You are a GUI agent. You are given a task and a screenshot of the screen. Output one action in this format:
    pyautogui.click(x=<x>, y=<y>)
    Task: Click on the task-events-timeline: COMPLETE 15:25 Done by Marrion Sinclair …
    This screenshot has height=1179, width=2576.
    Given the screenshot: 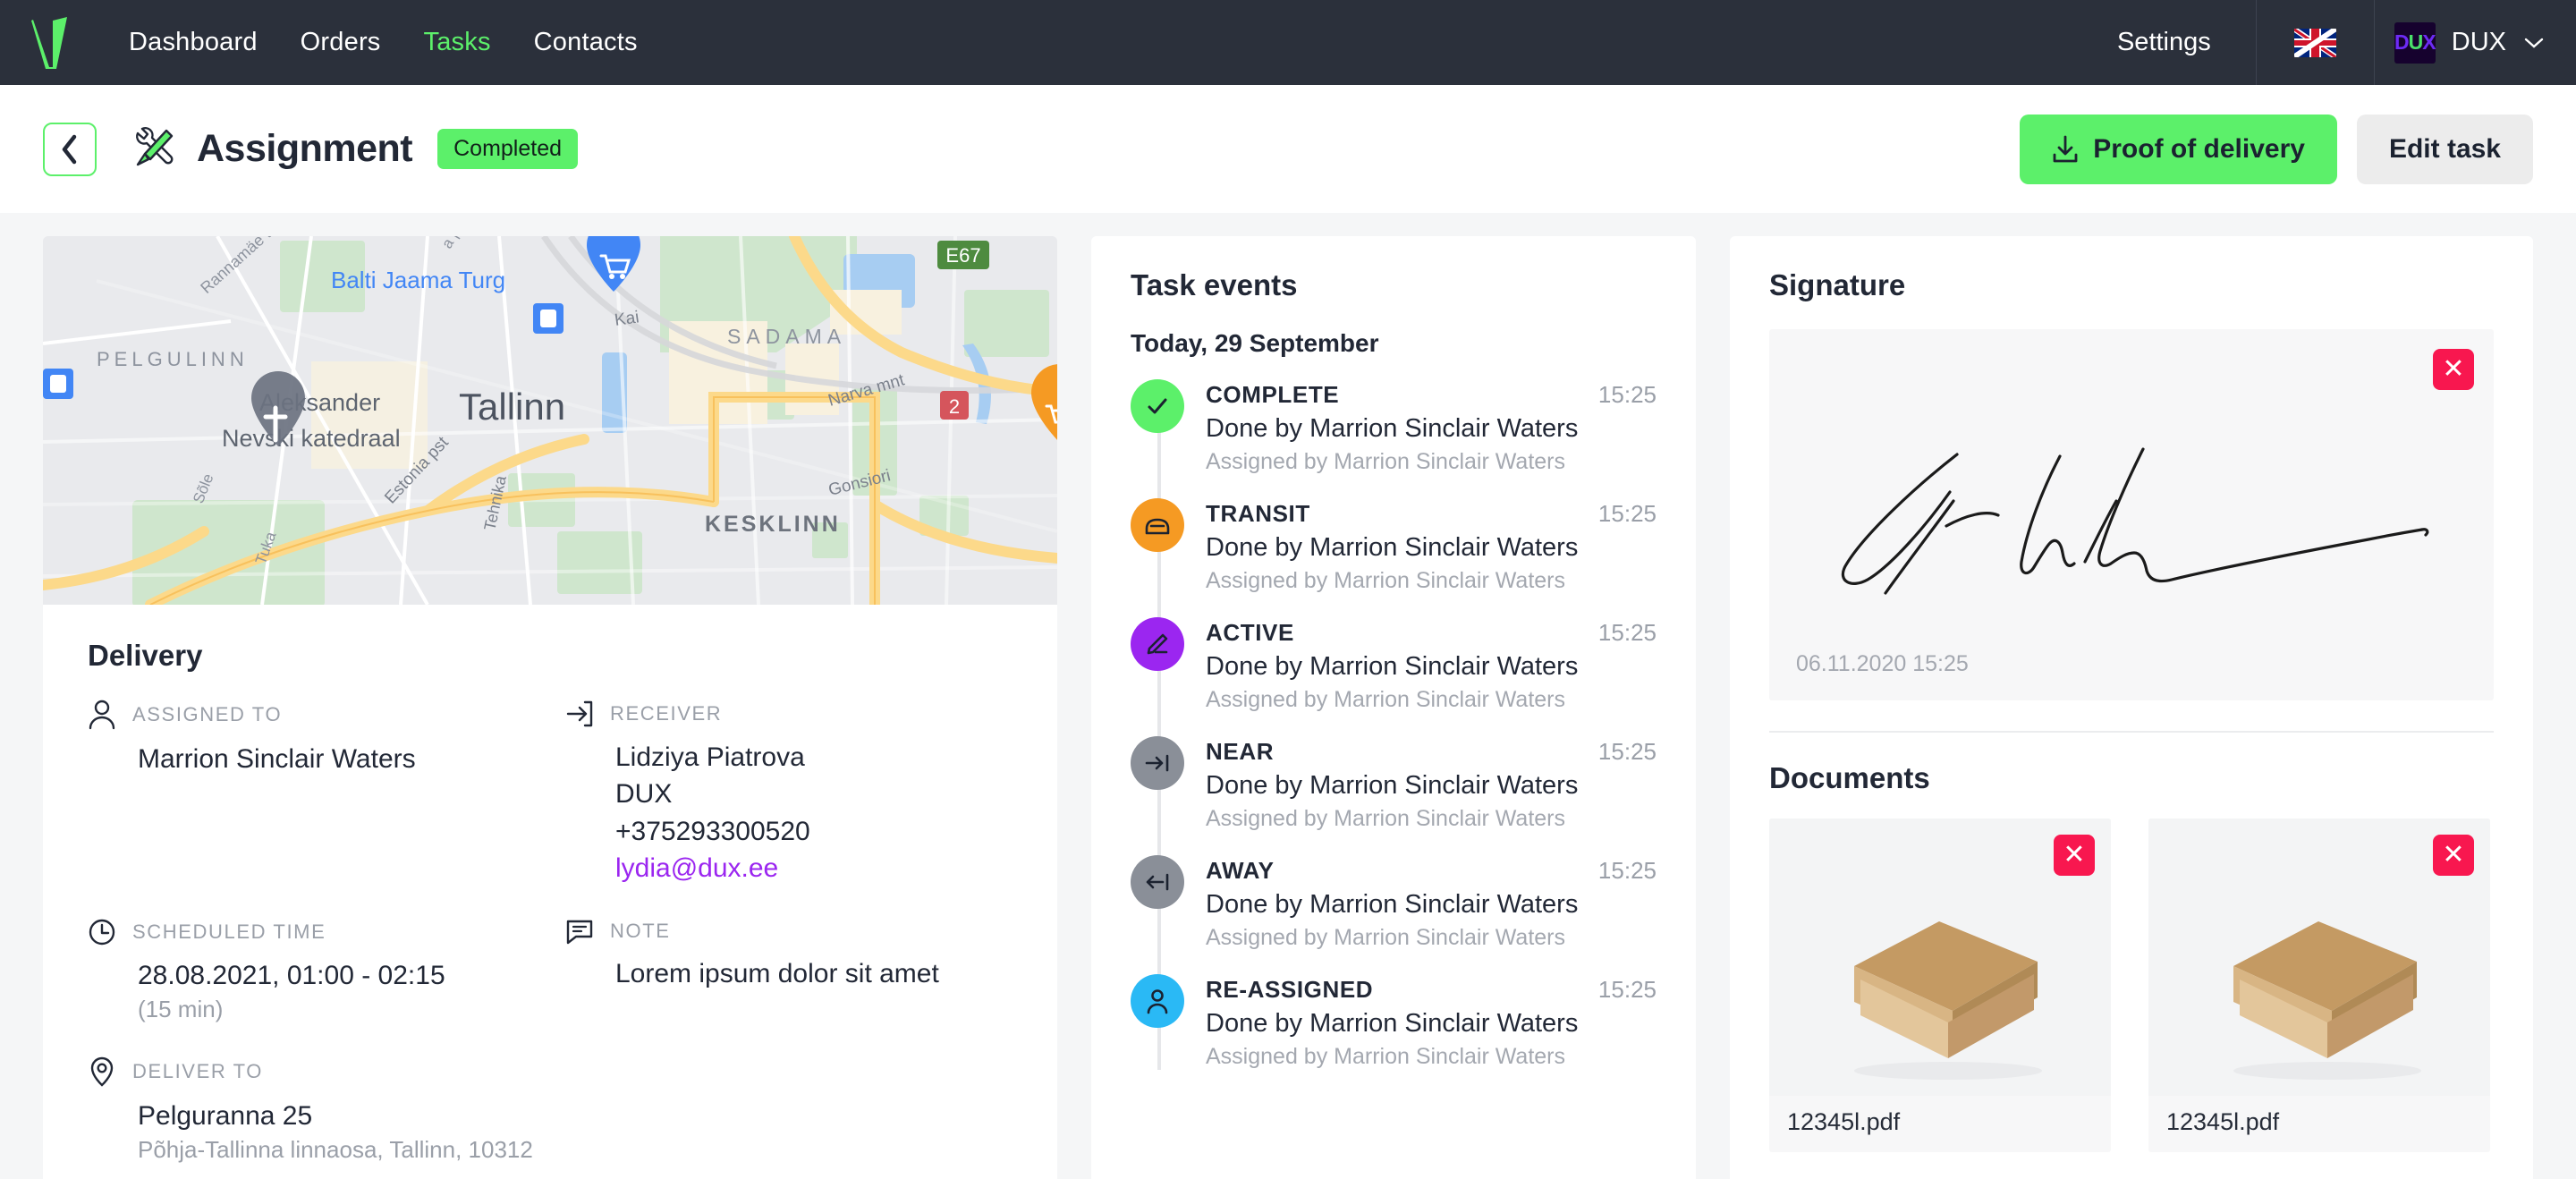 What is the action you would take?
    pyautogui.click(x=1394, y=724)
    